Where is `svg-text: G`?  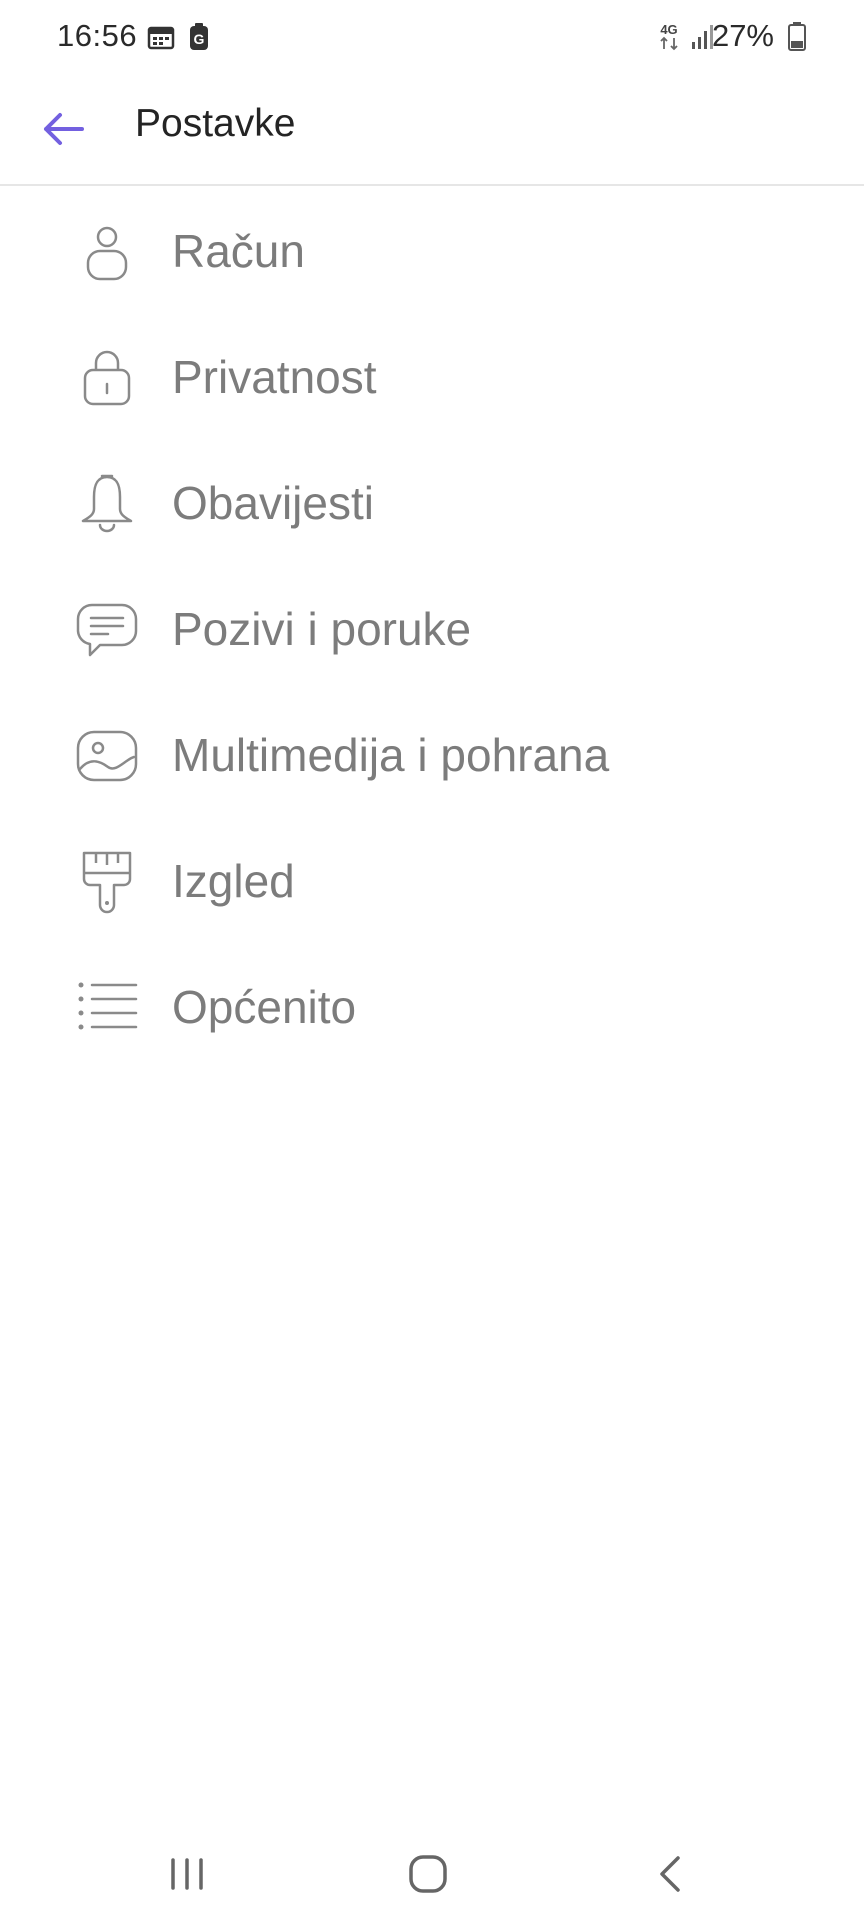
svg-text: G is located at coordinates (199, 39).